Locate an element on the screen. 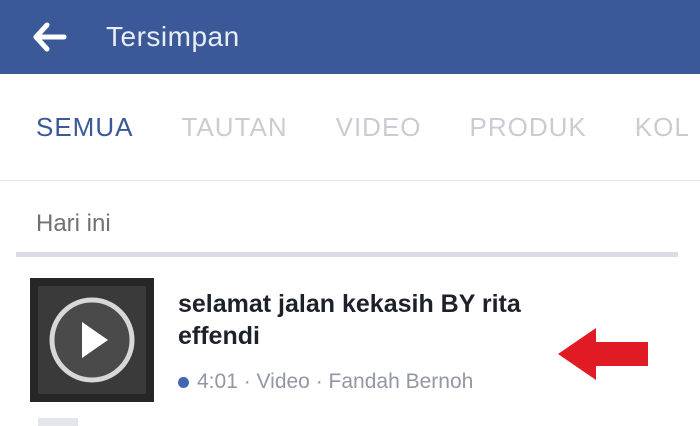  section-label: Hari ini is located at coordinates (73, 223).